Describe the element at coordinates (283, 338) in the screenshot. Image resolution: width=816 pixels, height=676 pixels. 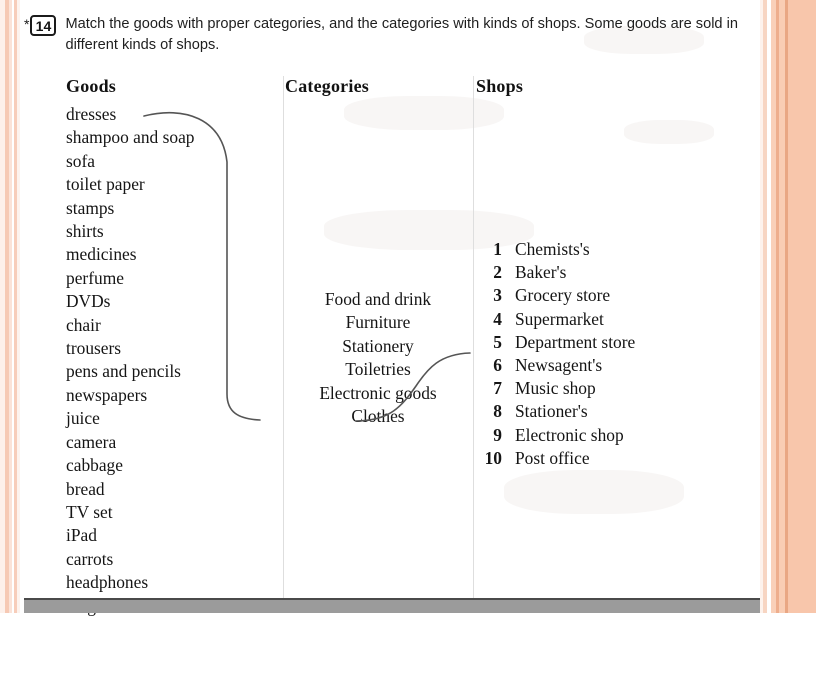
I see `column-divider-left` at that location.